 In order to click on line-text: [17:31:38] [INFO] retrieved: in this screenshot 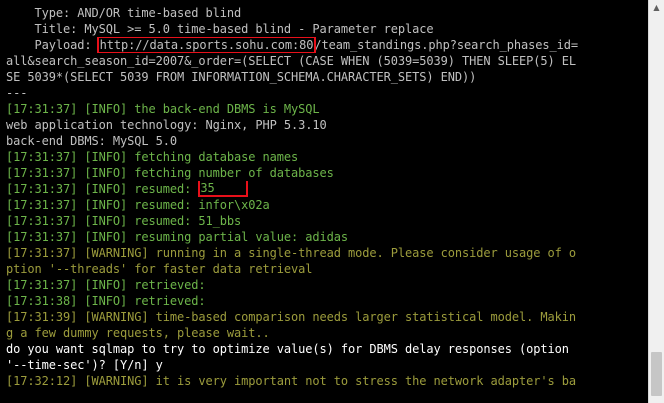, I will do `click(106, 301)`.